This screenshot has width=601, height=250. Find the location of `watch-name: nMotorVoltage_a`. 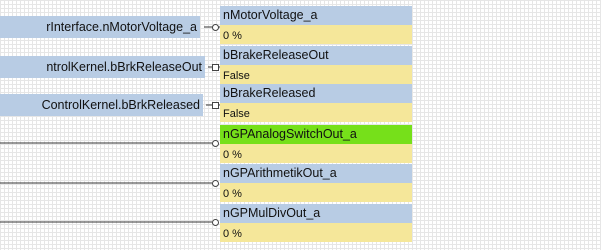

watch-name: nMotorVoltage_a is located at coordinates (316, 15).